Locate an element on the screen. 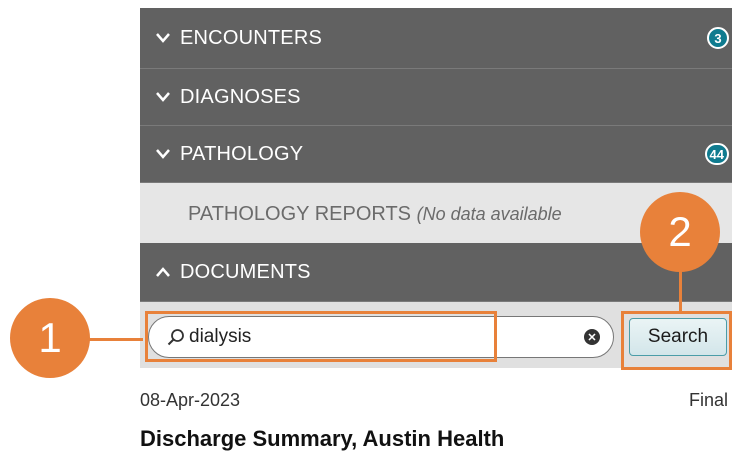  document-title: Discharge Summary, Austin Health is located at coordinates (322, 439).